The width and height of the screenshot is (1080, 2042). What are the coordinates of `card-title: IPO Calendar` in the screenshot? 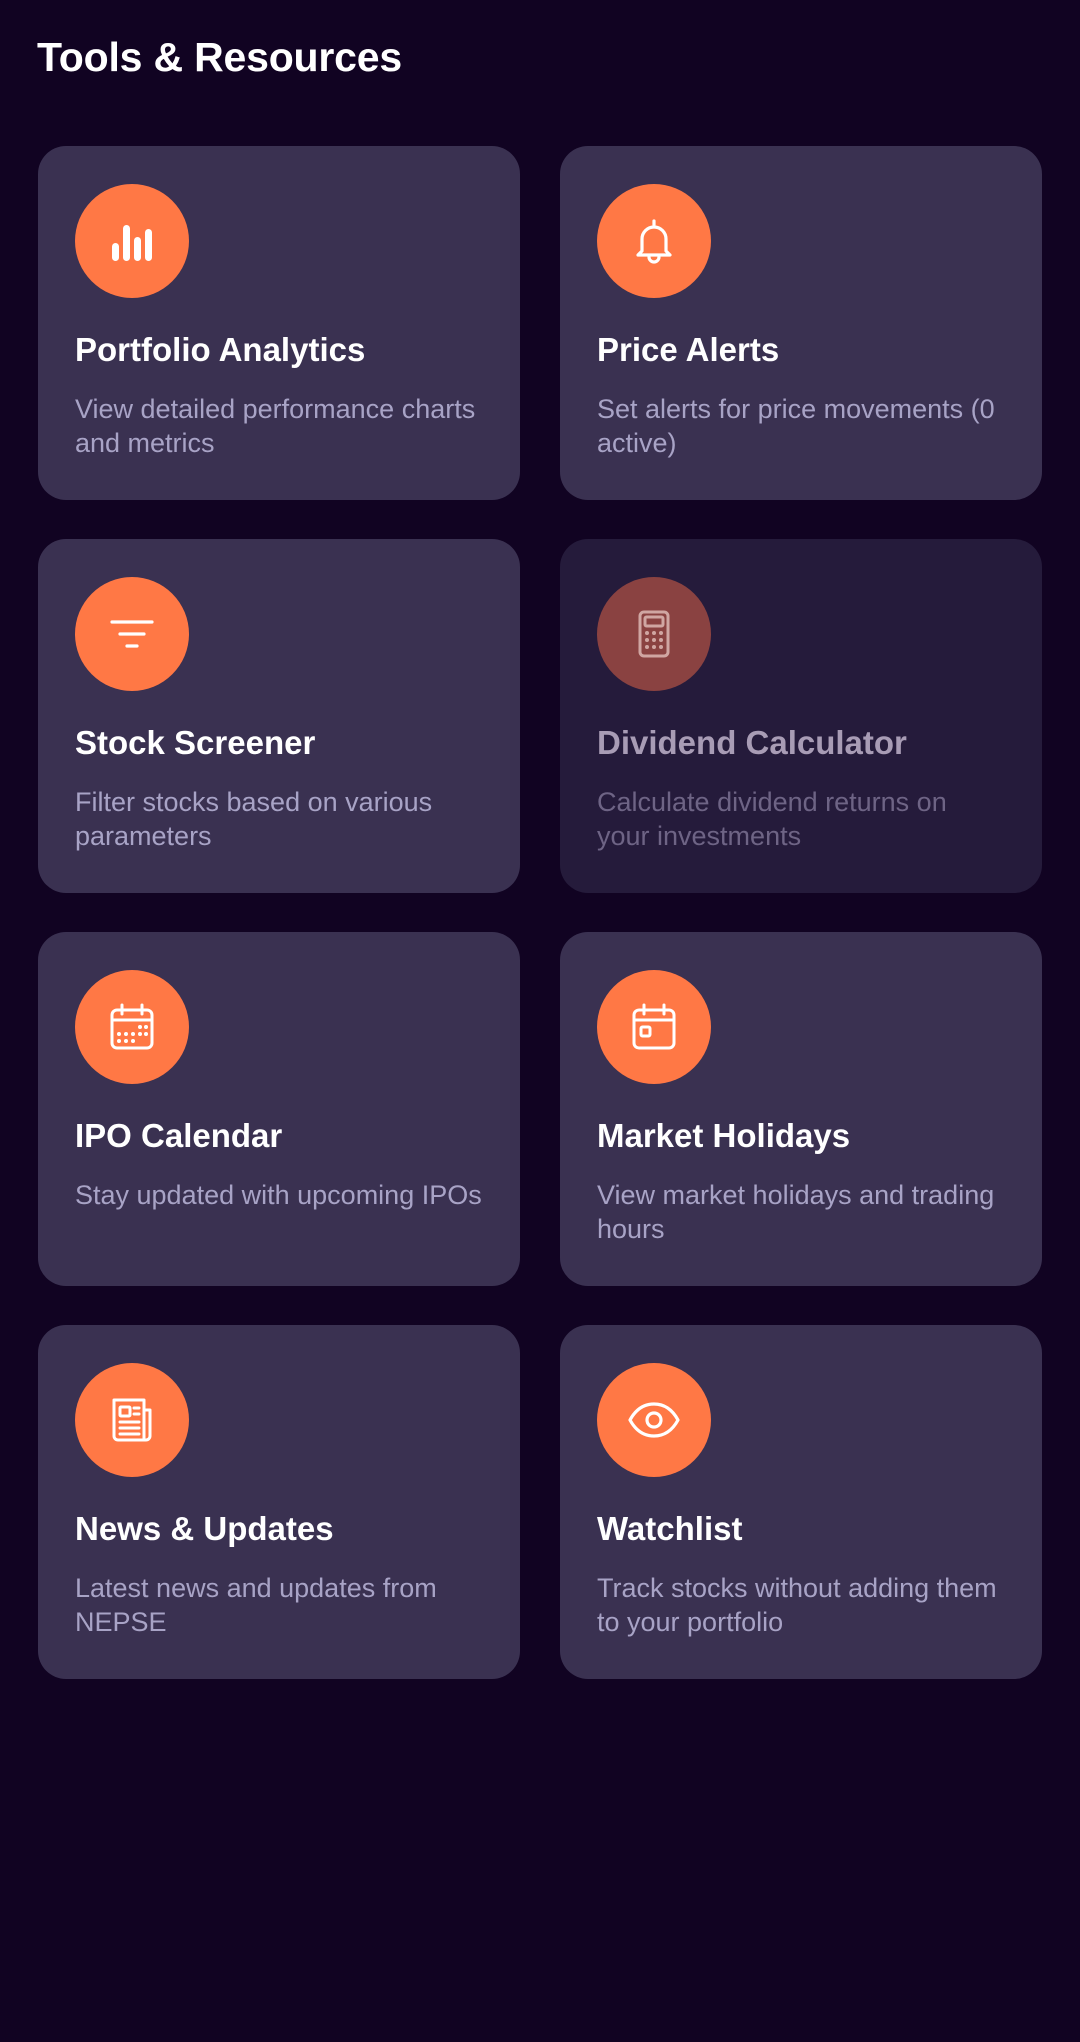 It's located at (179, 1135).